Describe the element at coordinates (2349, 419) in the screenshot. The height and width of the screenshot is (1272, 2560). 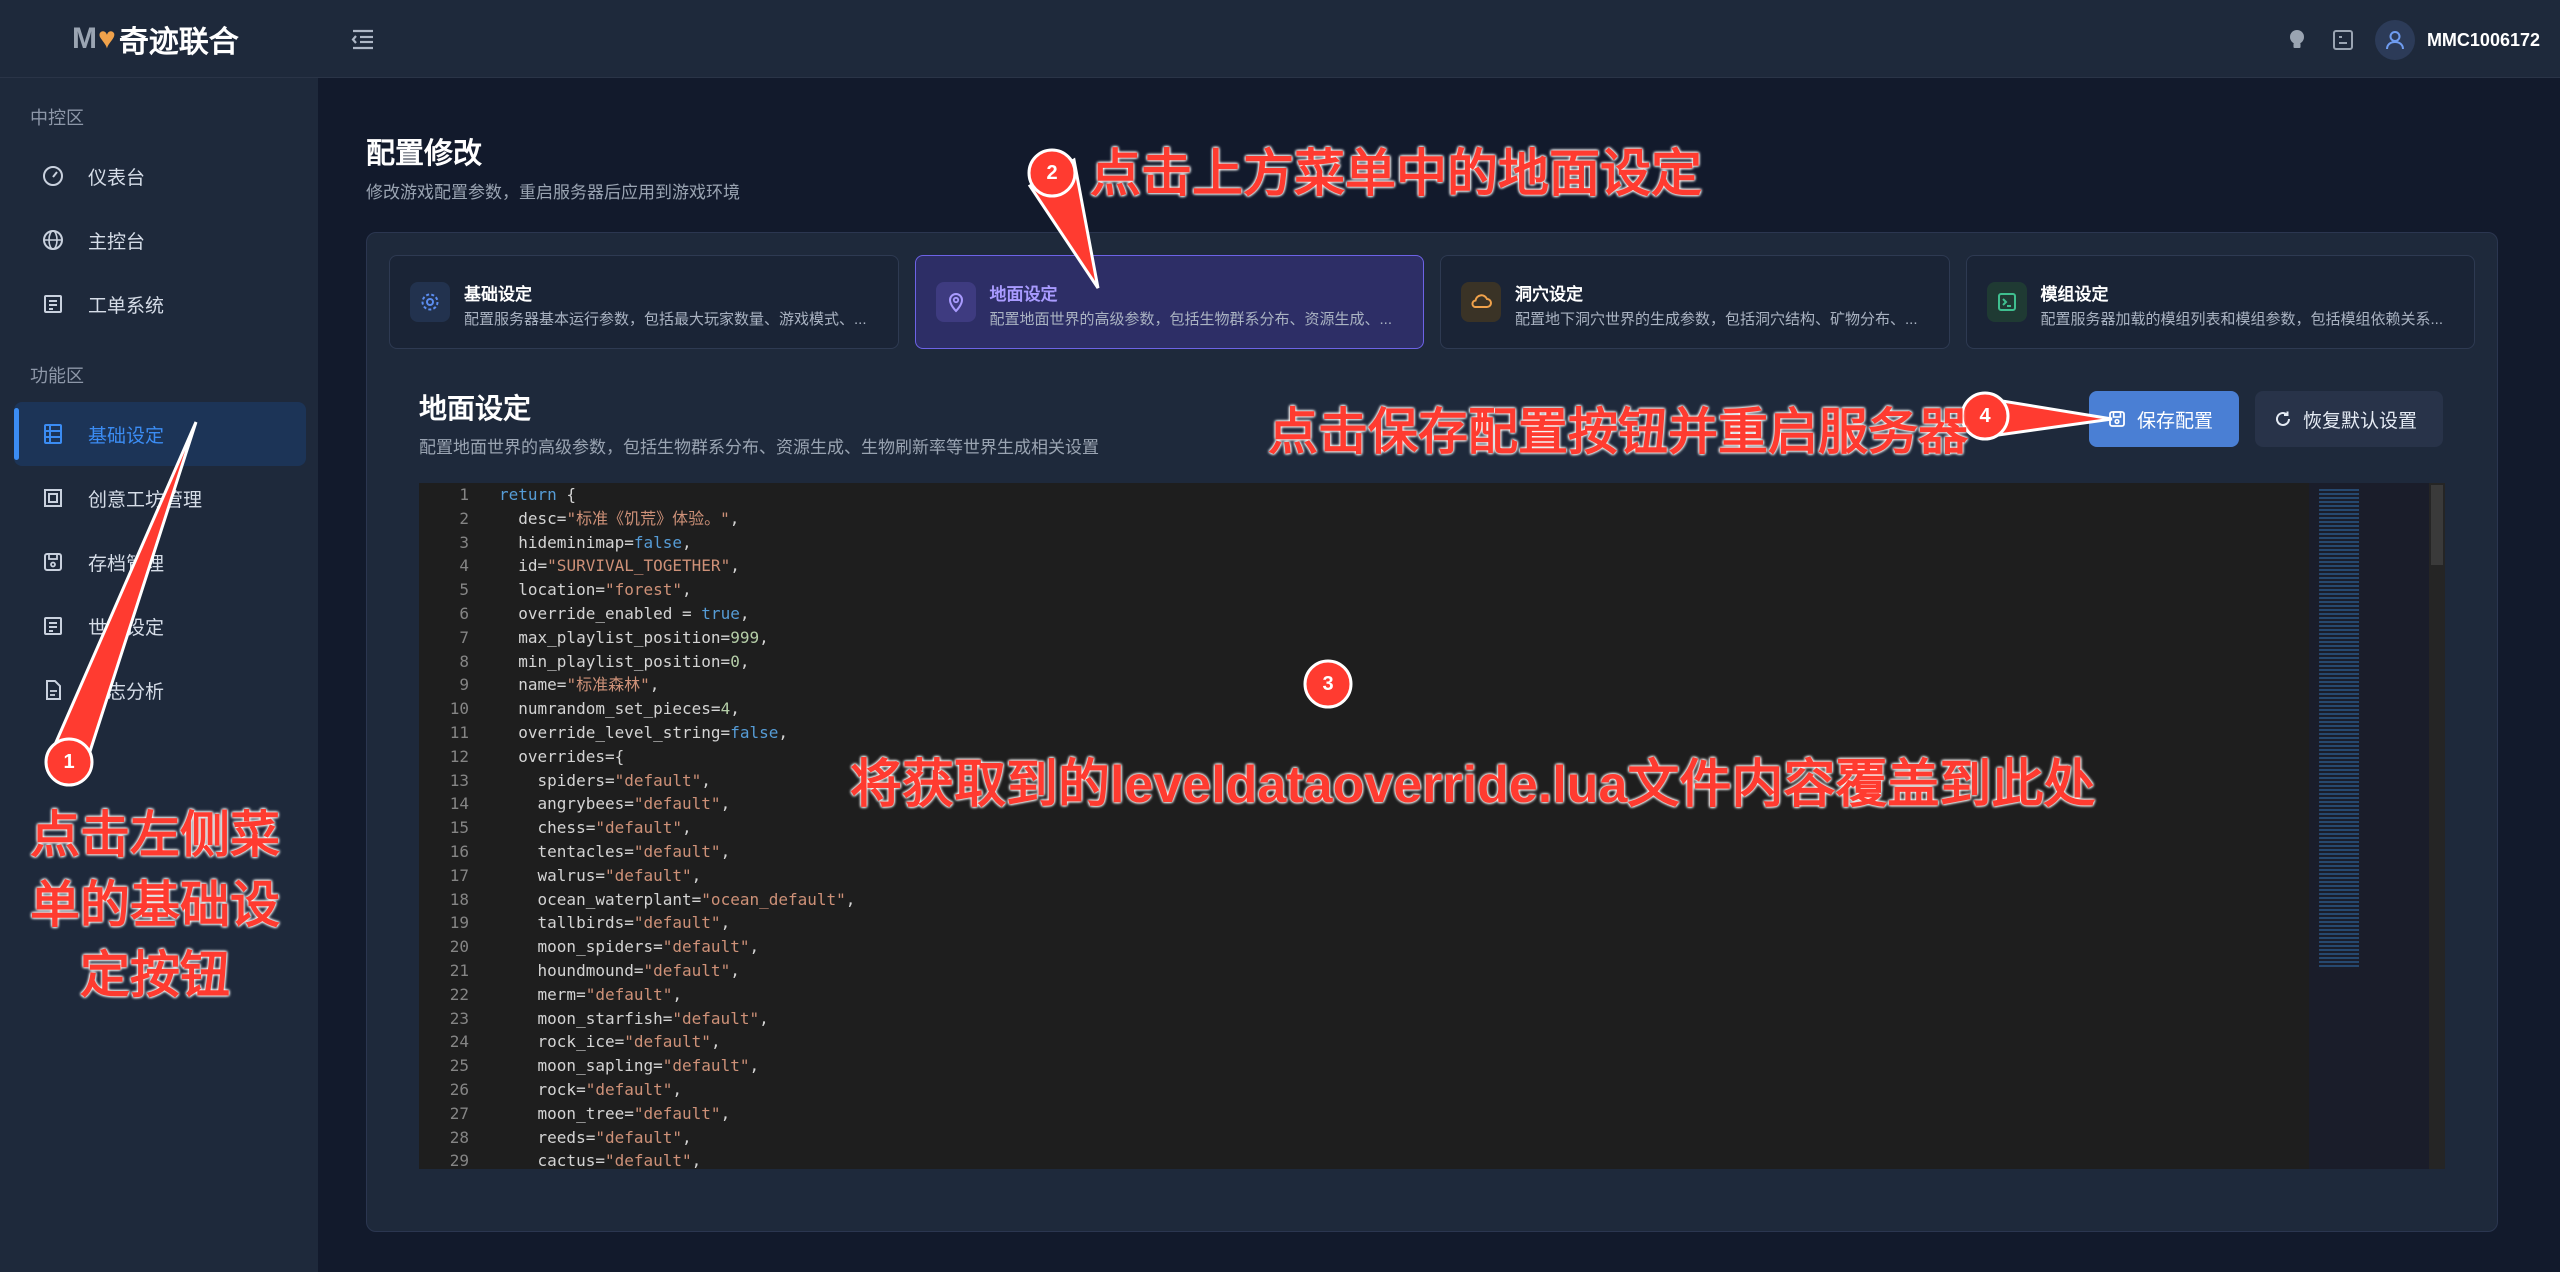
I see `reset-default-button: 恢复默认设置` at that location.